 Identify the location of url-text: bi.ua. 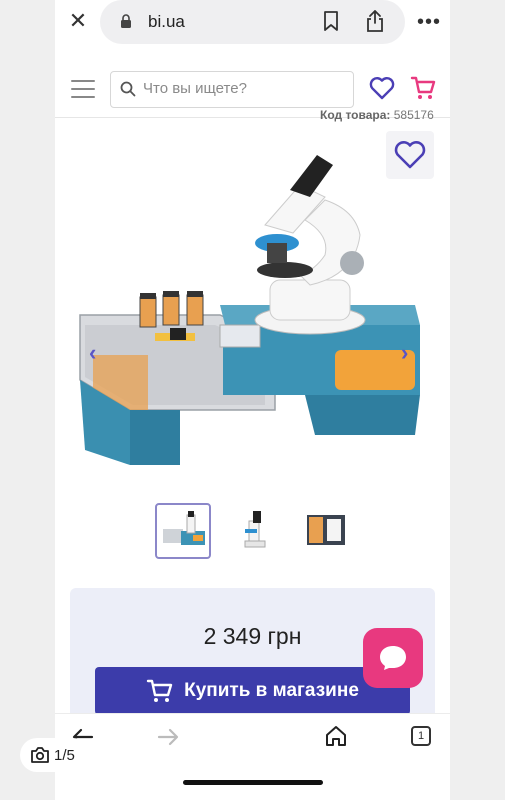
(166, 21).